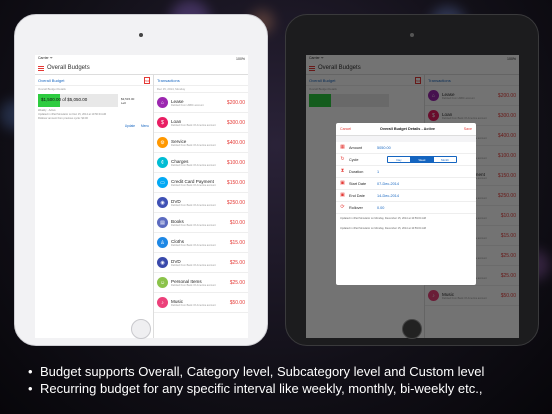  What do you see at coordinates (407, 129) in the screenshot?
I see `modal-title: Overall Budget Details - Active` at bounding box center [407, 129].